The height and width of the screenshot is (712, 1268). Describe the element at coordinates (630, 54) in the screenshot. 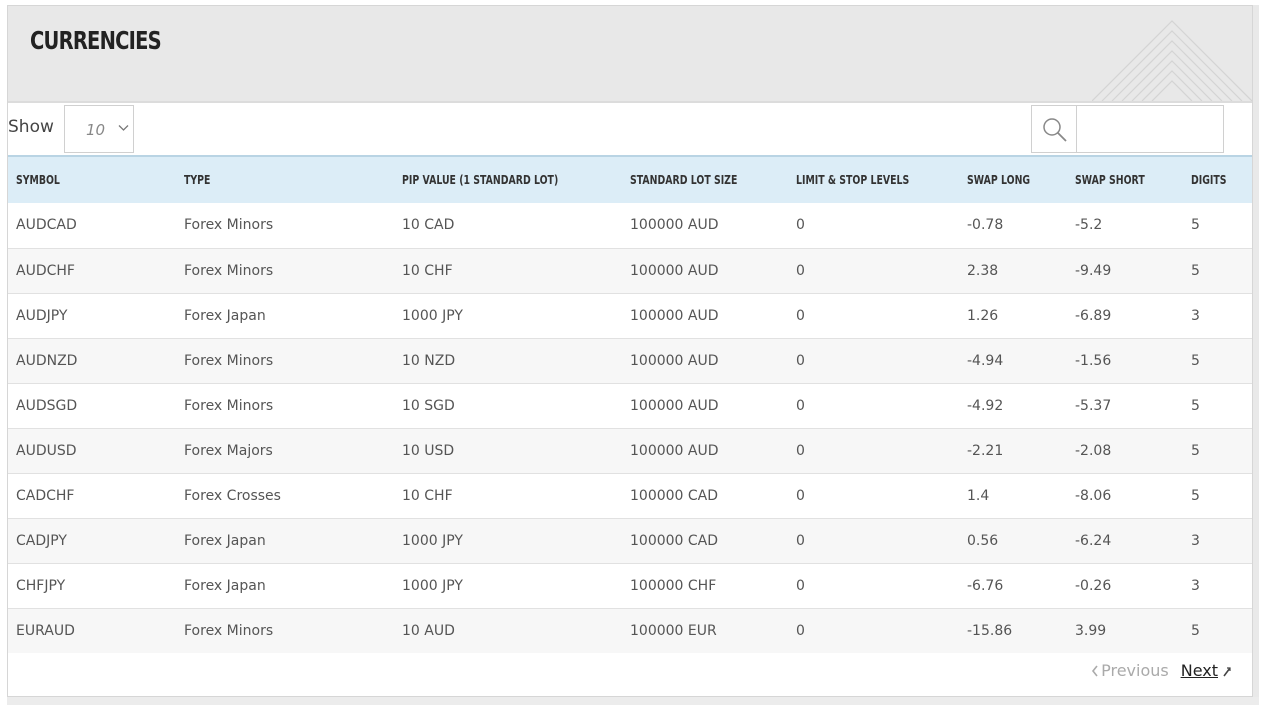

I see `panel-header: Currencies` at that location.